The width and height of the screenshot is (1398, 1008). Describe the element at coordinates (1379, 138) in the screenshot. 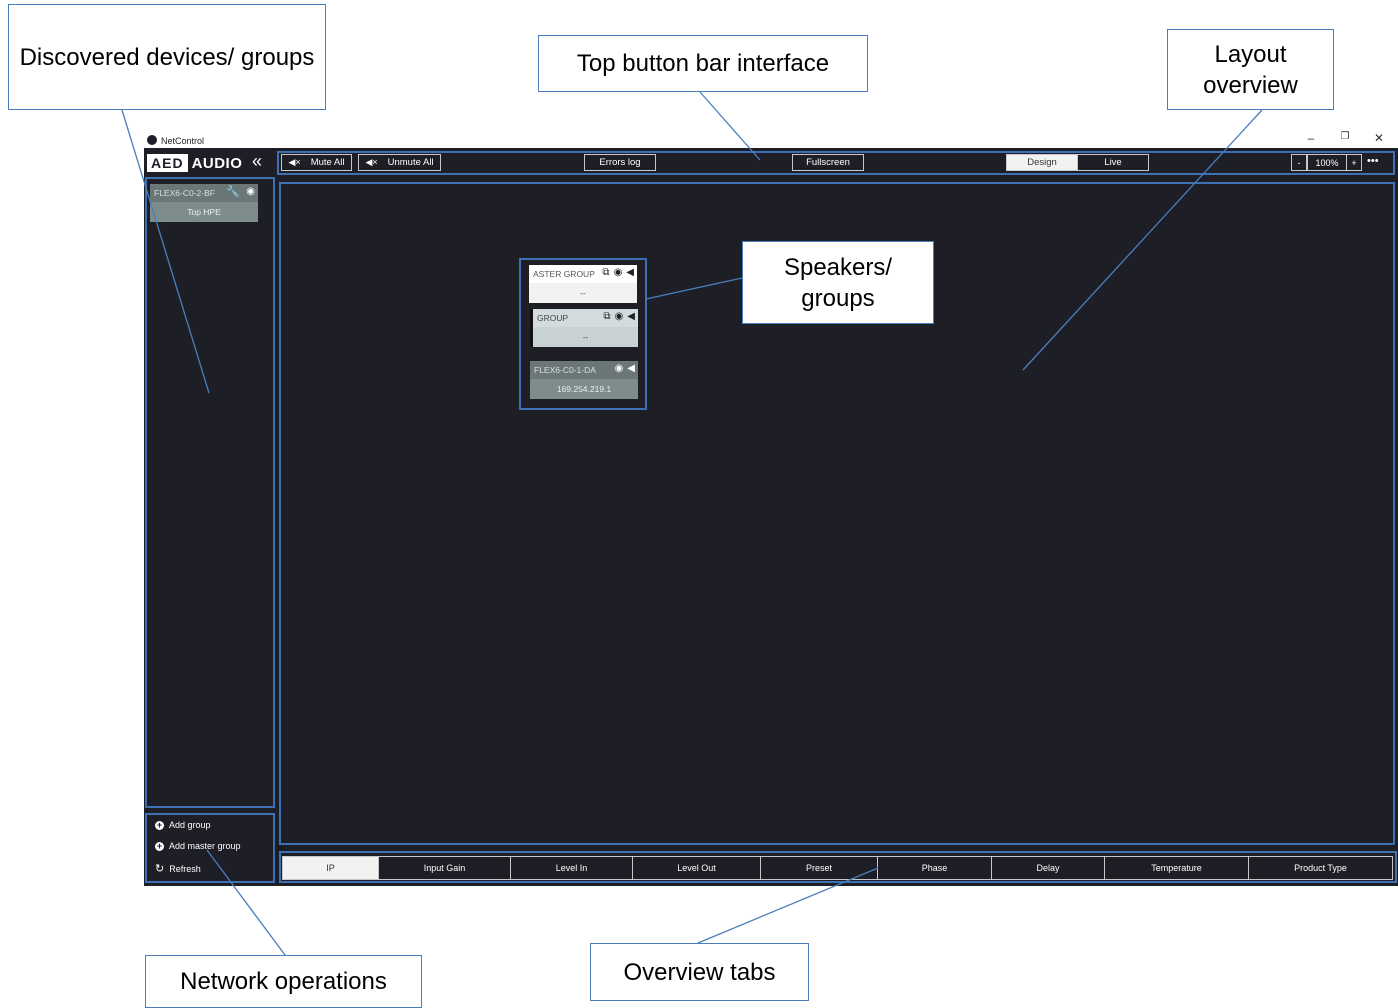

I see `close-icon: ✕` at that location.